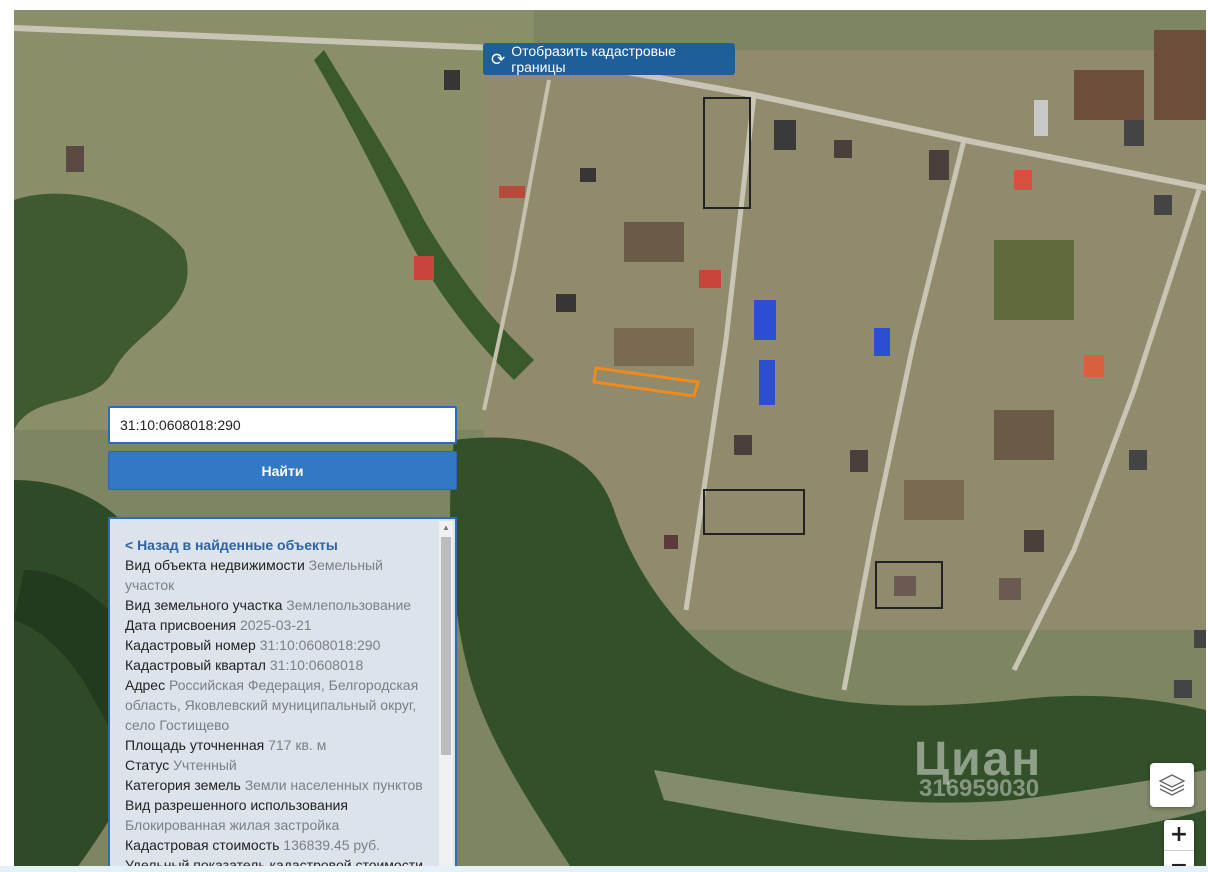 This screenshot has width=1208, height=872. Describe the element at coordinates (320, 645) in the screenshot. I see `info-value: 31:10:0608018:290` at that location.